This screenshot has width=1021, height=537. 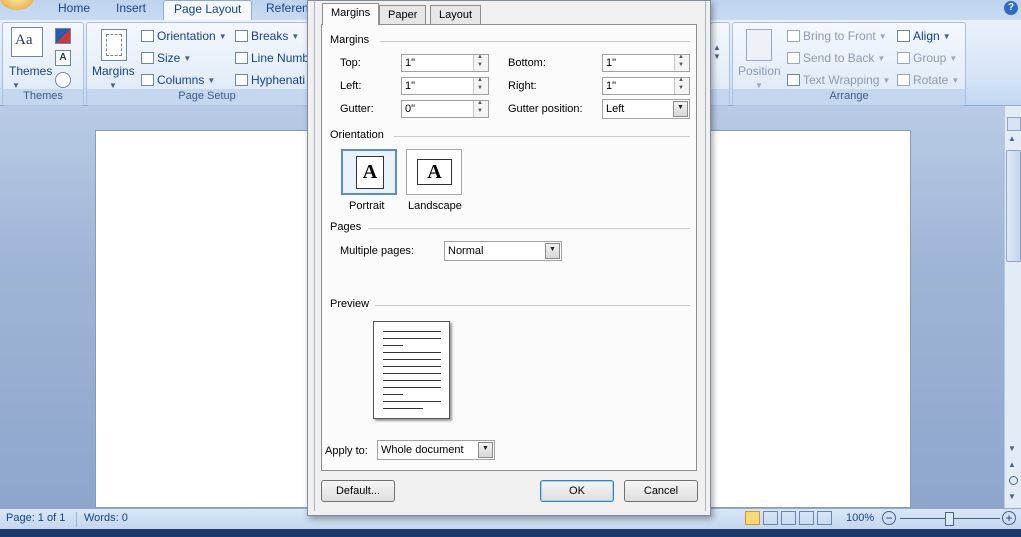 What do you see at coordinates (720, 97) in the screenshot?
I see `paragraph-group-label` at bounding box center [720, 97].